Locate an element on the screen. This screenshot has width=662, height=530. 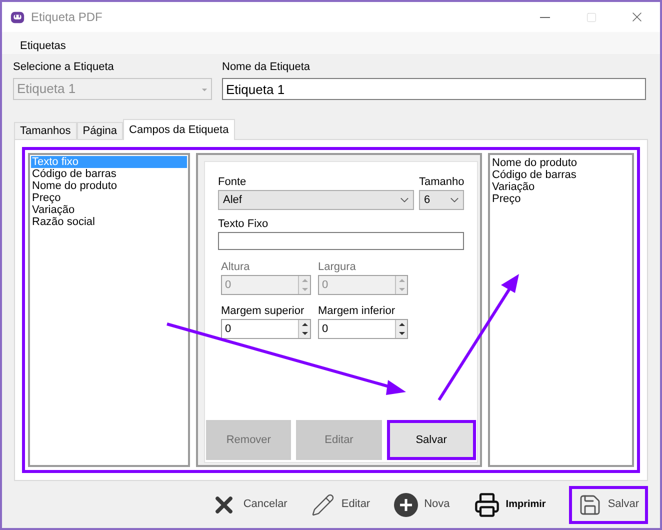
name-input: Etiqueta 1 is located at coordinates (434, 89).